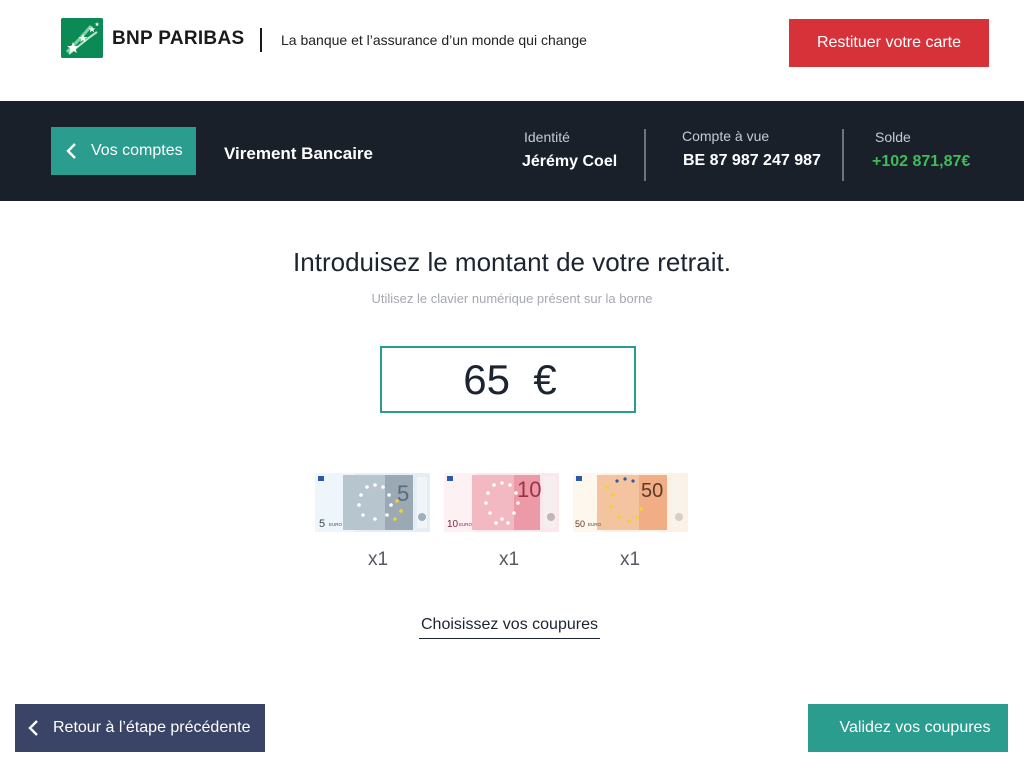 This screenshot has width=1024, height=768. Describe the element at coordinates (152, 727) in the screenshot. I see `previous-step-label: Retour à l’étape précédente` at that location.